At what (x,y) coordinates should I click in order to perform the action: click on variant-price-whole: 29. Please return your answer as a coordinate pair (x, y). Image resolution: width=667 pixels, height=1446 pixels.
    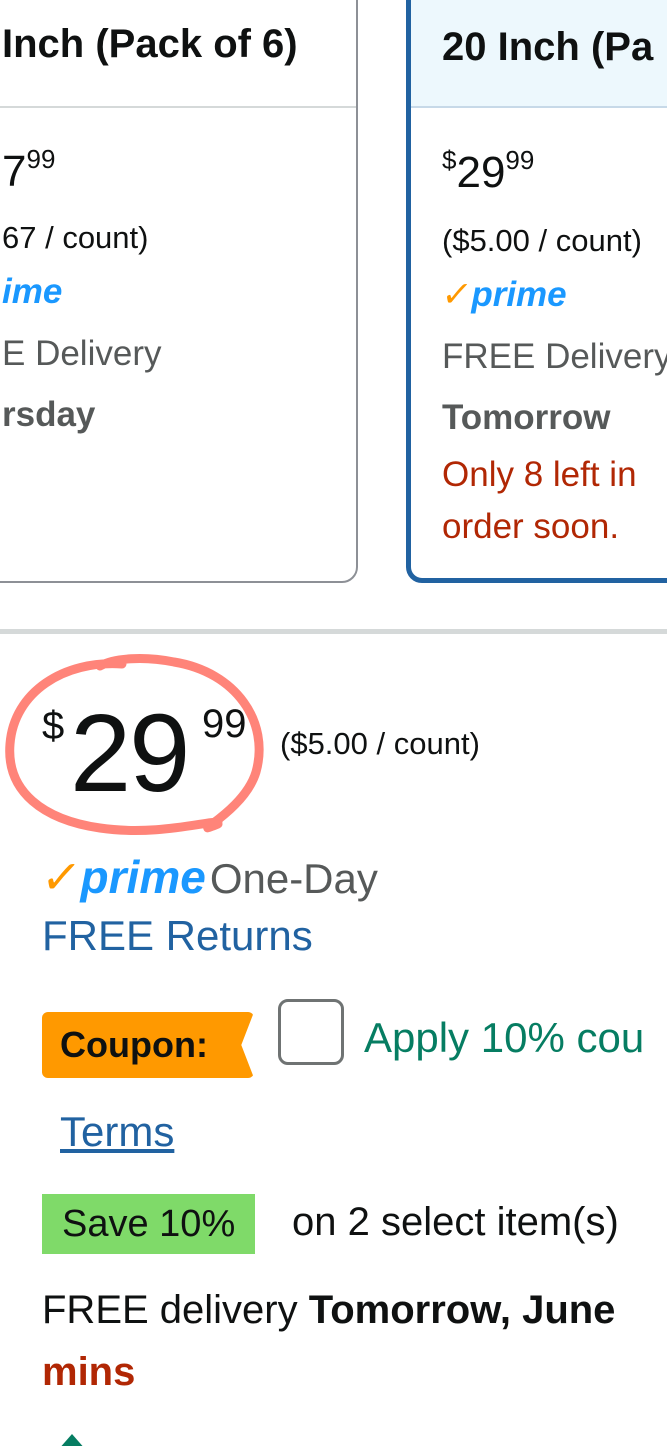
    Looking at the image, I should click on (481, 172).